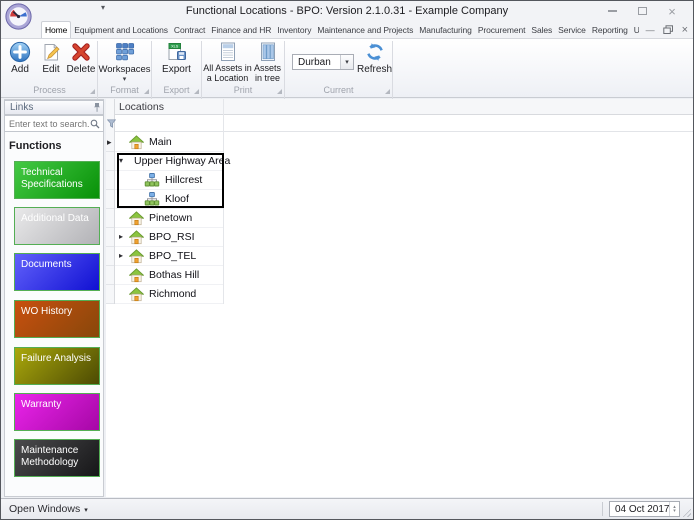 This screenshot has height=520, width=694. I want to click on tree-row-bpo-rsi: ▸ BPO_RSI, so click(169, 237).